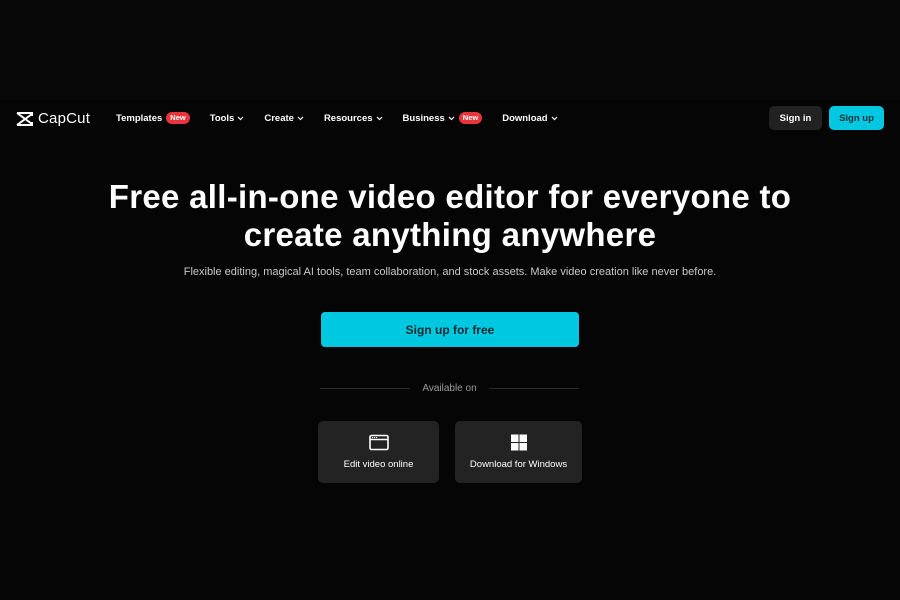 Image resolution: width=900 pixels, height=600 pixels. Describe the element at coordinates (450, 329) in the screenshot. I see `sign-up-free-button: Sign up for free` at that location.